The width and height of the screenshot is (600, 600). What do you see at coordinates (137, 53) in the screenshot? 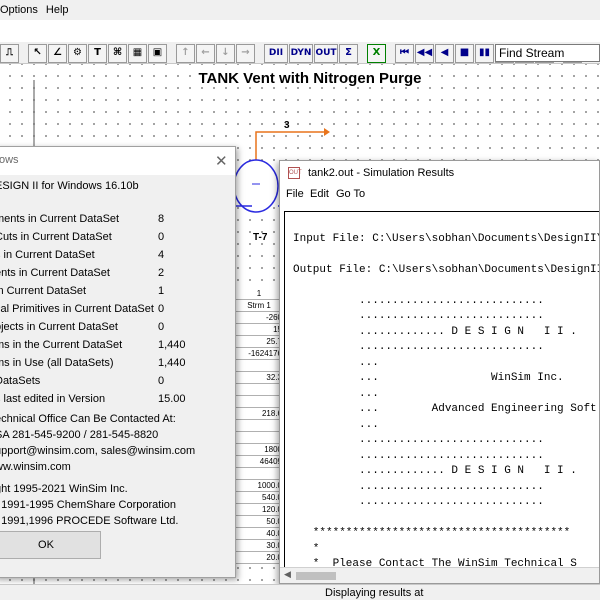
I see `table-tool-icon: ▦` at bounding box center [137, 53].